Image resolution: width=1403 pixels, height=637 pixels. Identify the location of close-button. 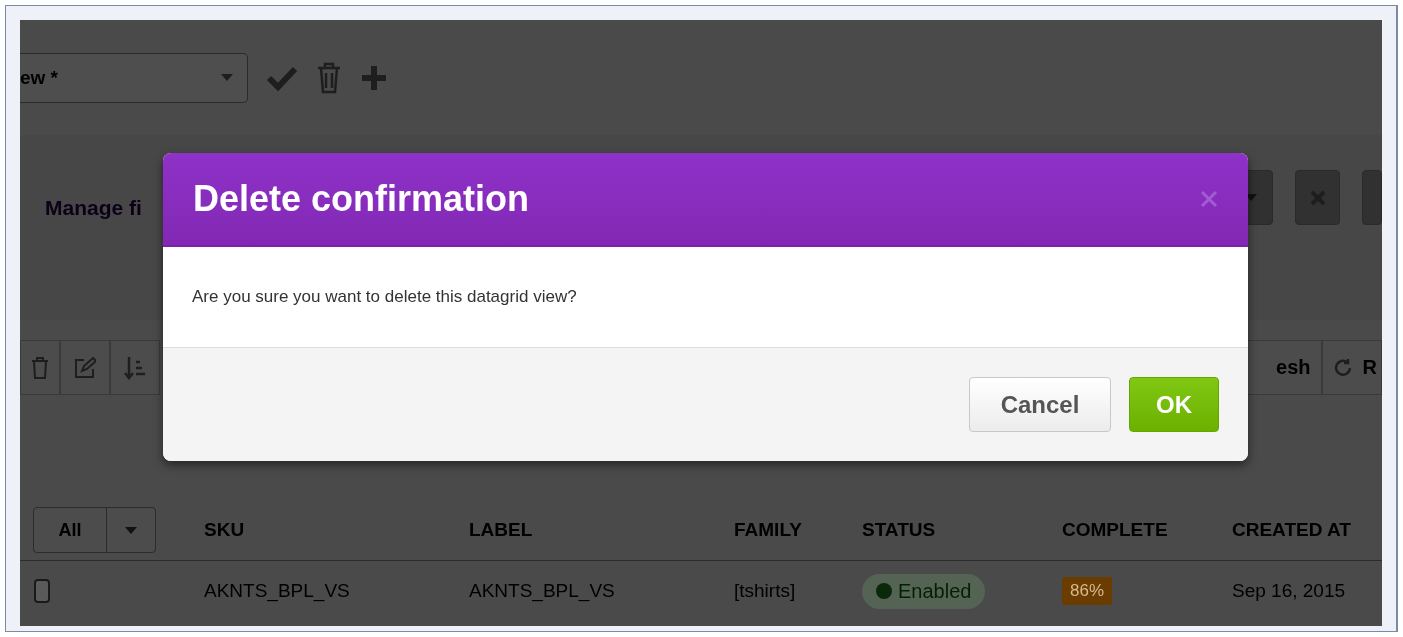
(1209, 199).